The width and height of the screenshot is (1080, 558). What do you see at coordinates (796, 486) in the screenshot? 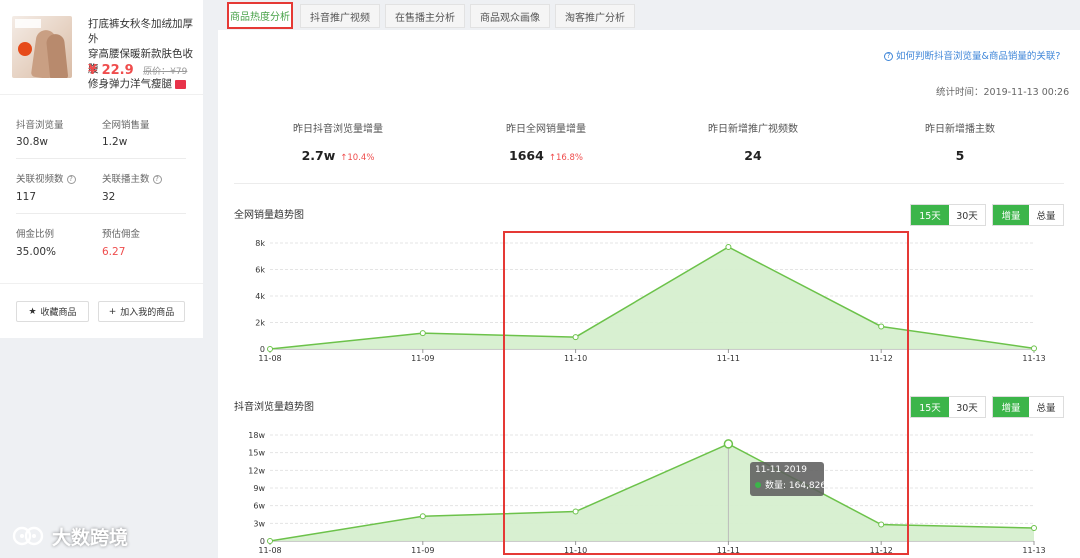
I see `tooltip-value: 数量: 164,826` at bounding box center [796, 486].